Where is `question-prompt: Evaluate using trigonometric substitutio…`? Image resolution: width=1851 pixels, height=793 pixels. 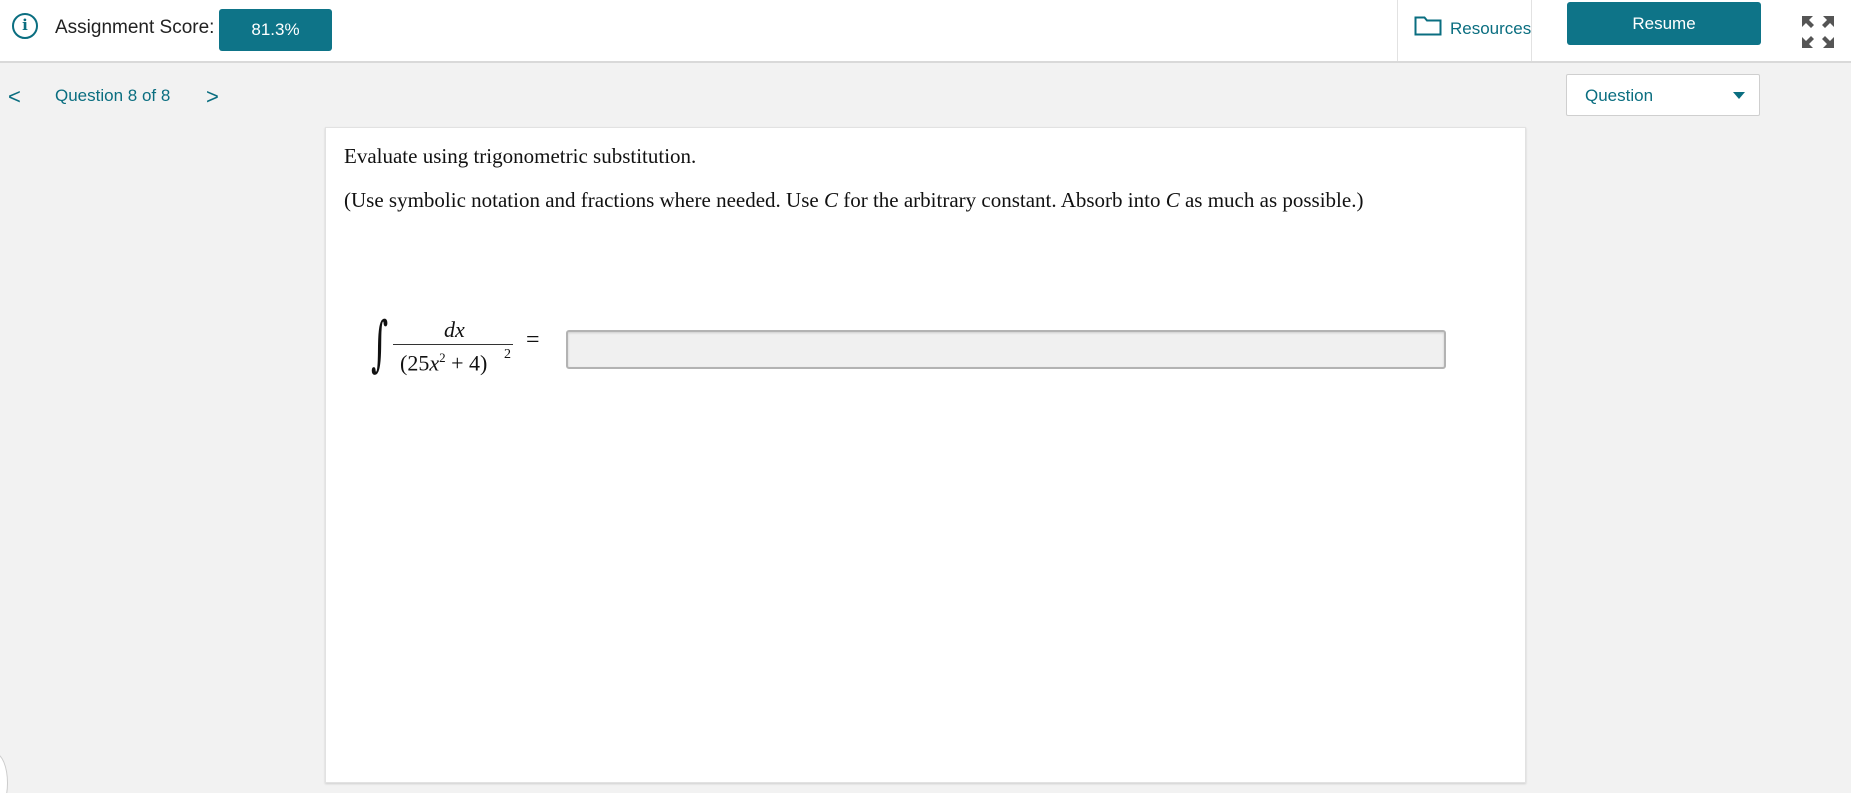
question-prompt: Evaluate using trigonometric substitutio… is located at coordinates (520, 156).